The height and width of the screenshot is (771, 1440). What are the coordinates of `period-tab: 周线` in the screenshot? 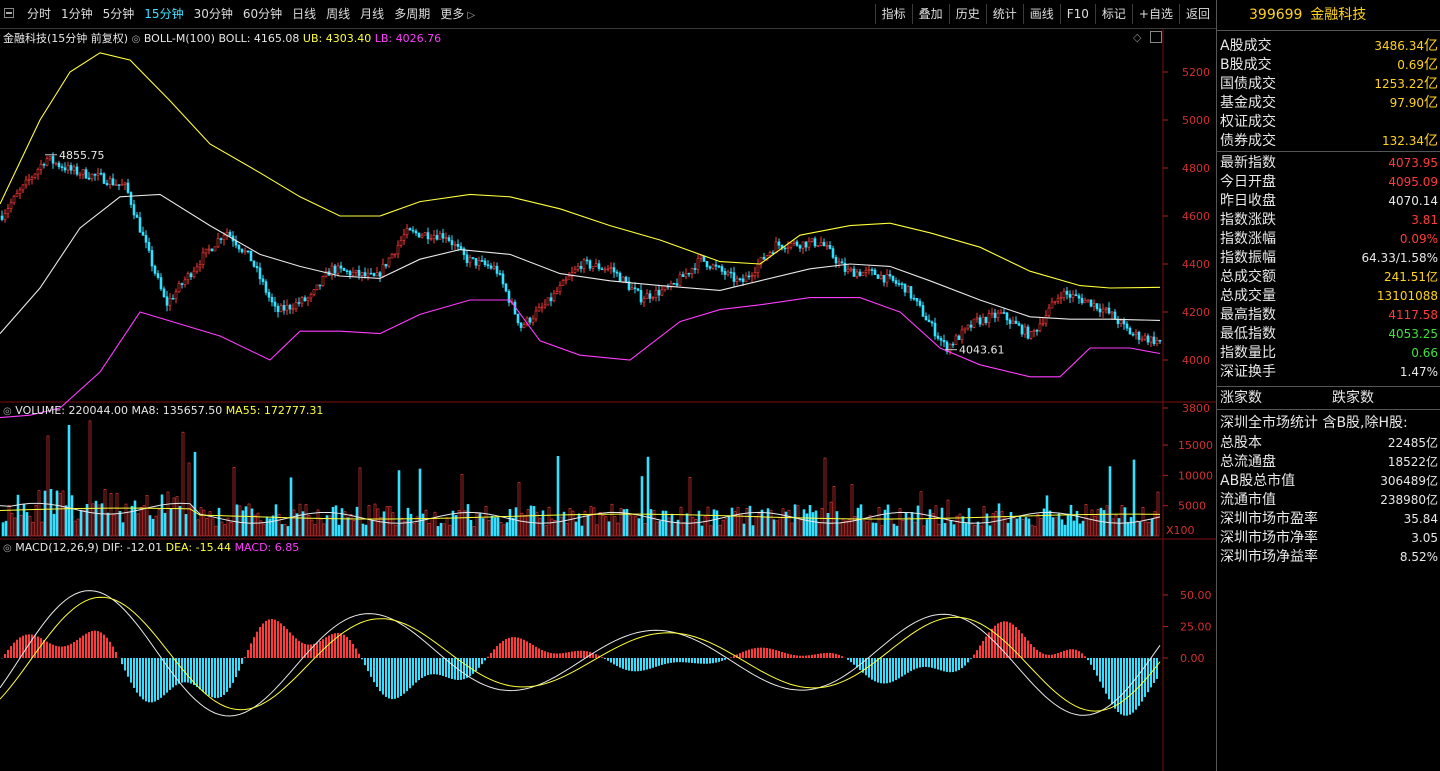 It's located at (338, 15).